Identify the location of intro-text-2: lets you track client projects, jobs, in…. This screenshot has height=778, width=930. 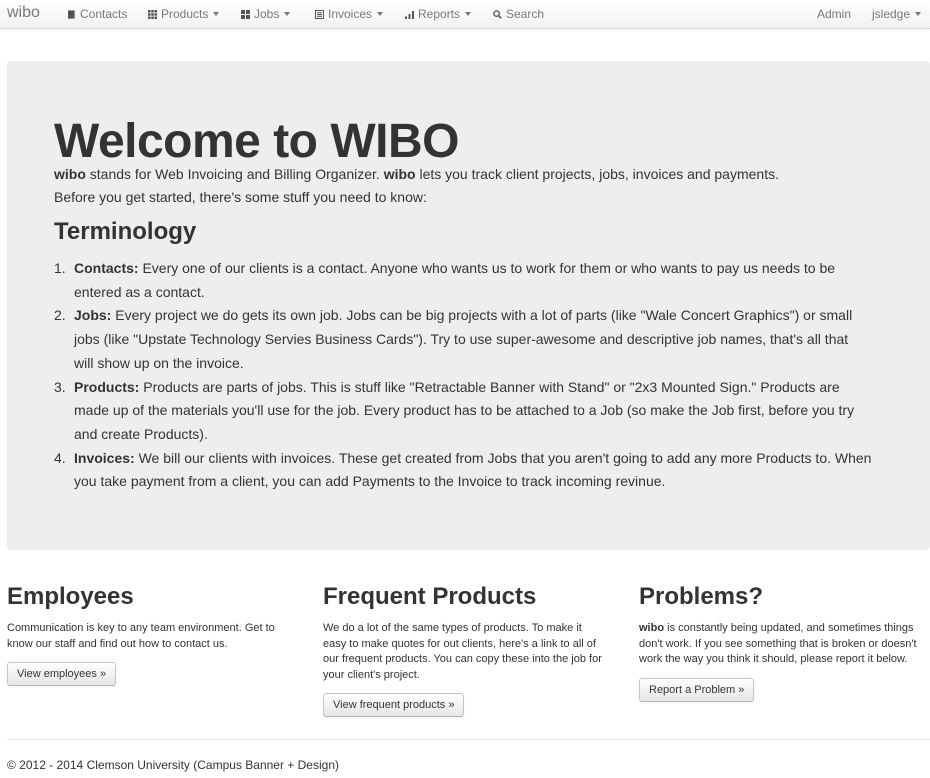
(597, 174).